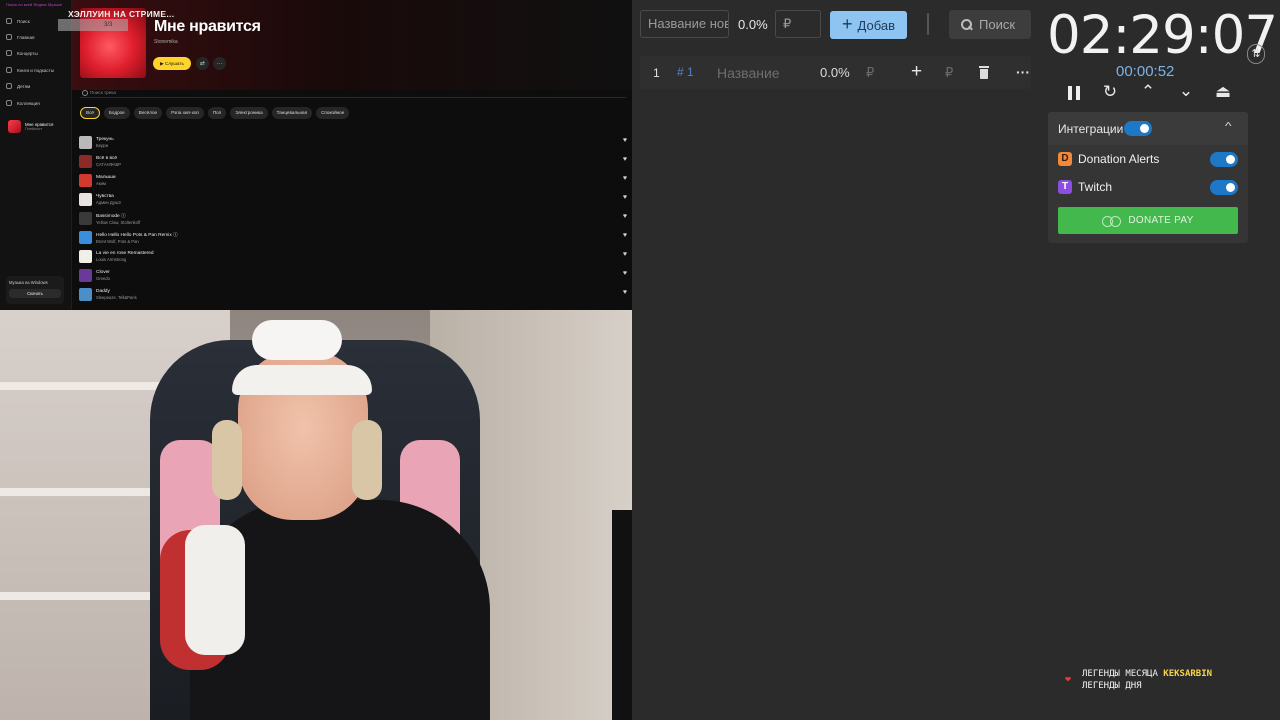 This screenshot has width=1280, height=720. Describe the element at coordinates (949, 73) in the screenshot. I see `lot-add-amount-input: ₽` at that location.